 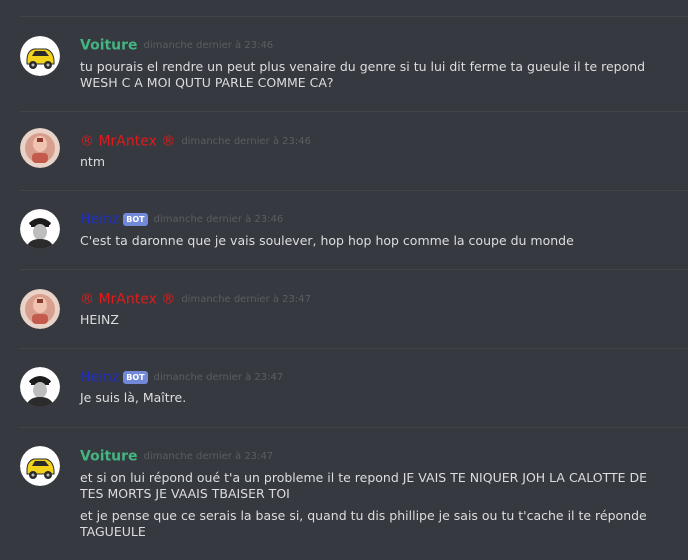 I want to click on message-text: Je suis là, Maître., so click(x=133, y=397).